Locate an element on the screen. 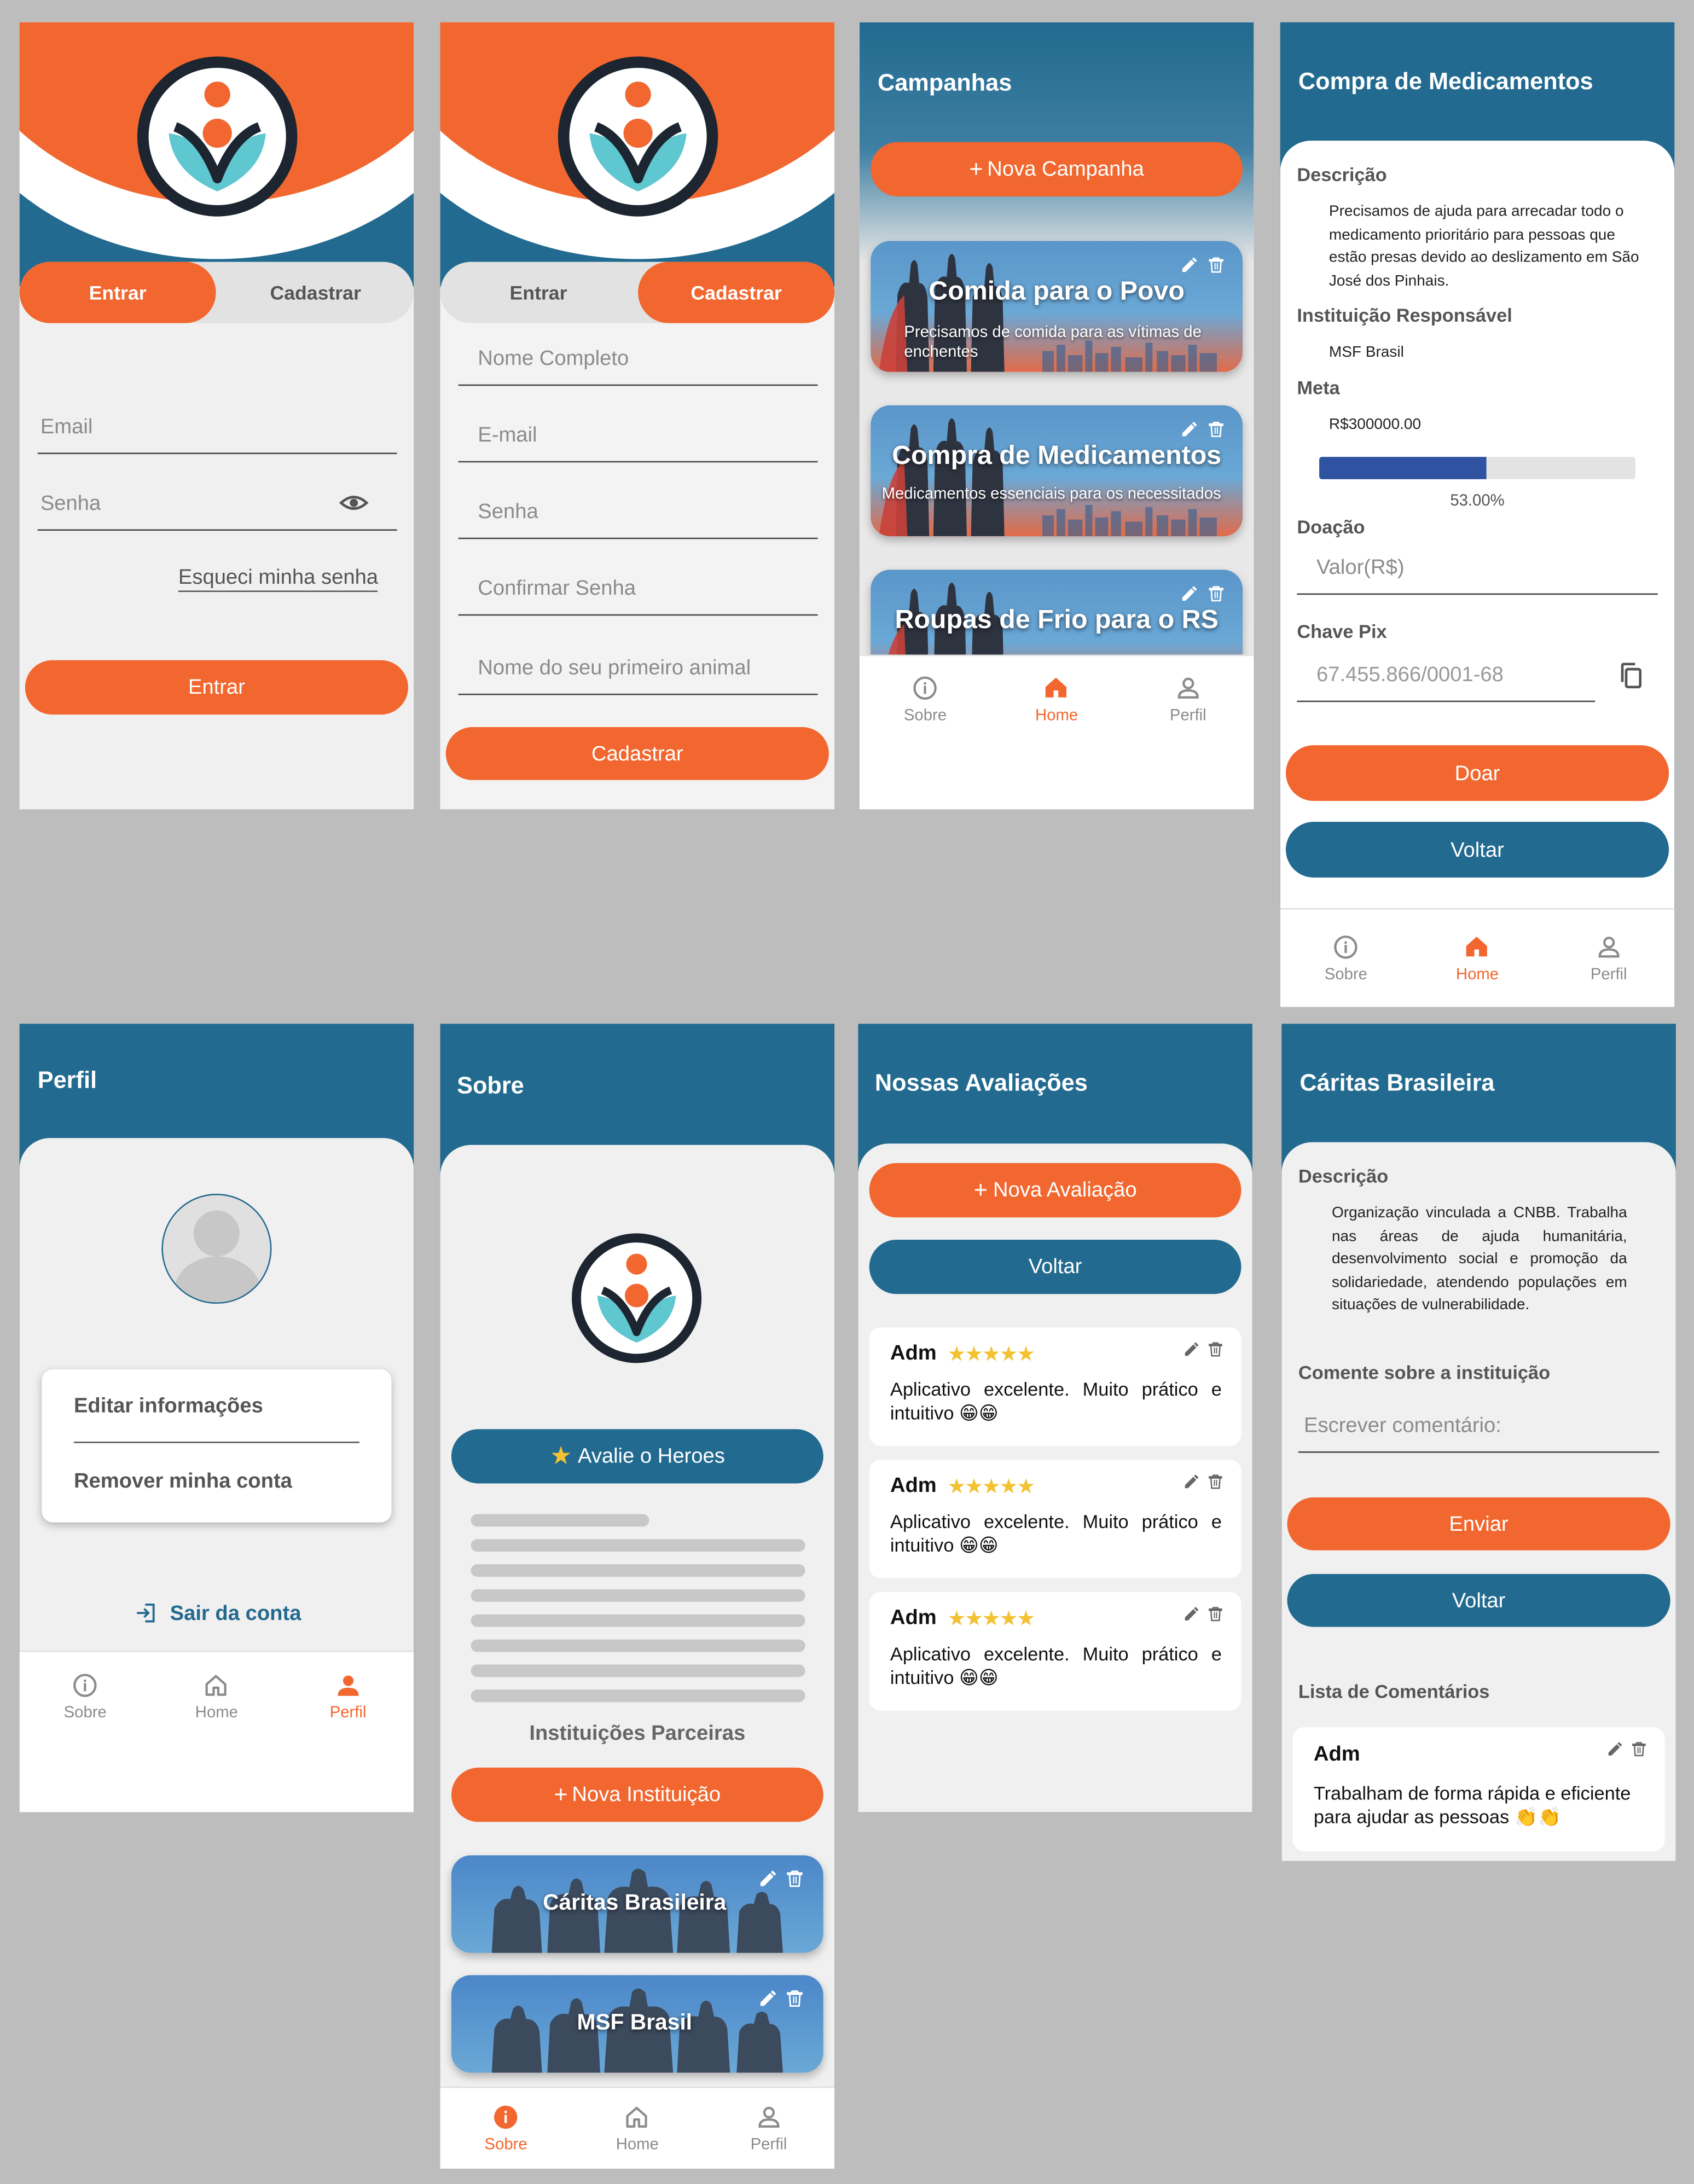 This screenshot has height=2184, width=1694. progress-text: 53.00% is located at coordinates (1478, 501).